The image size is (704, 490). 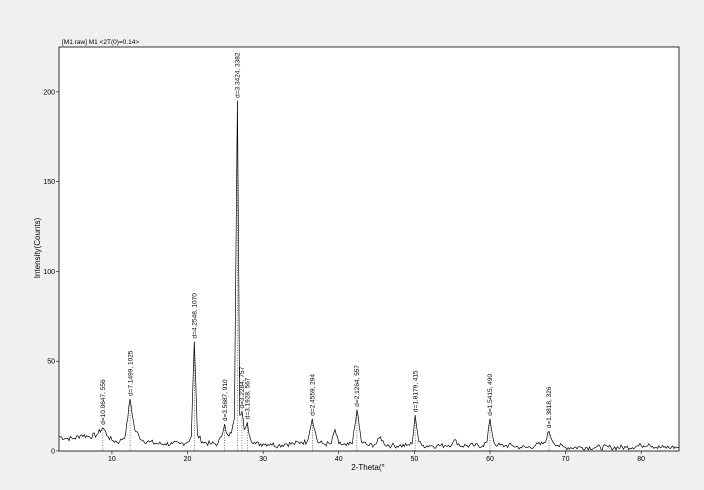 I want to click on peak-label-9: d=1.8179, 415, so click(x=415, y=391).